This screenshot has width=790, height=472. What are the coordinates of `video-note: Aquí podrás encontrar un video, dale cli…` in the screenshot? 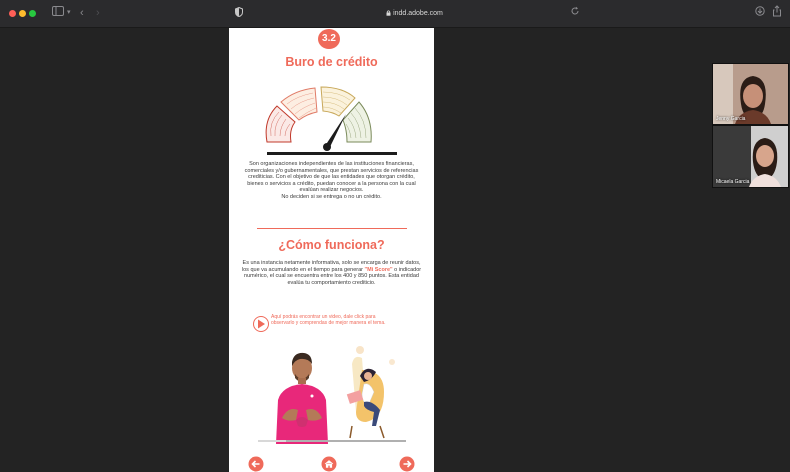 It's located at (328, 320).